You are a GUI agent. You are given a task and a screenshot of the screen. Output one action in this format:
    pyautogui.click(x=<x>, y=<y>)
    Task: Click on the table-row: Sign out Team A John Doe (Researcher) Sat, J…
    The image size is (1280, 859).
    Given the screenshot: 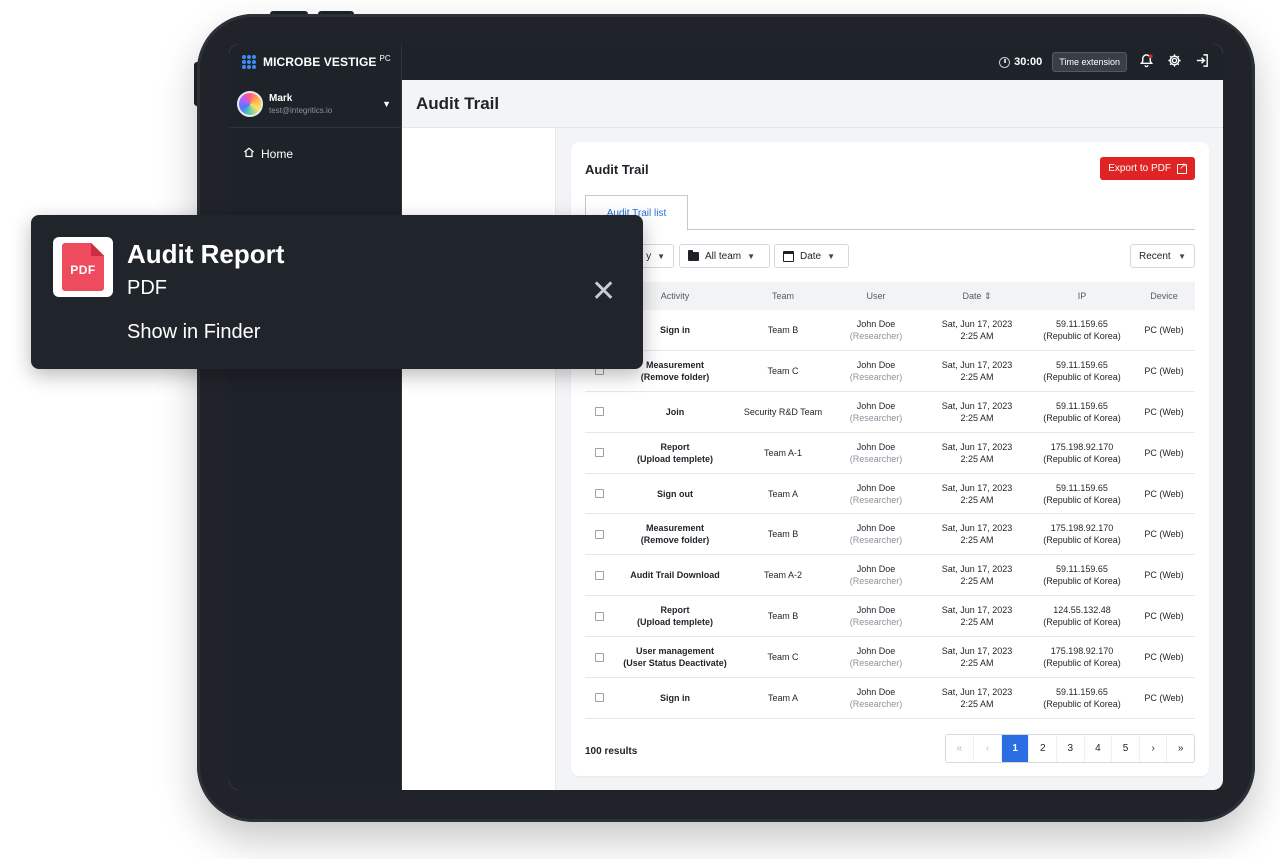 What is the action you would take?
    pyautogui.click(x=890, y=494)
    